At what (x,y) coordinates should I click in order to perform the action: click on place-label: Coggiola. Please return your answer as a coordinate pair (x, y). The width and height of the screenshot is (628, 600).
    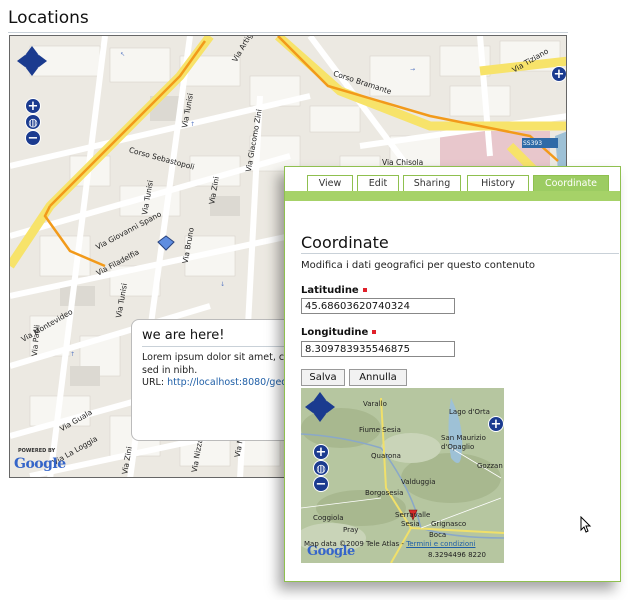
    Looking at the image, I should click on (328, 518).